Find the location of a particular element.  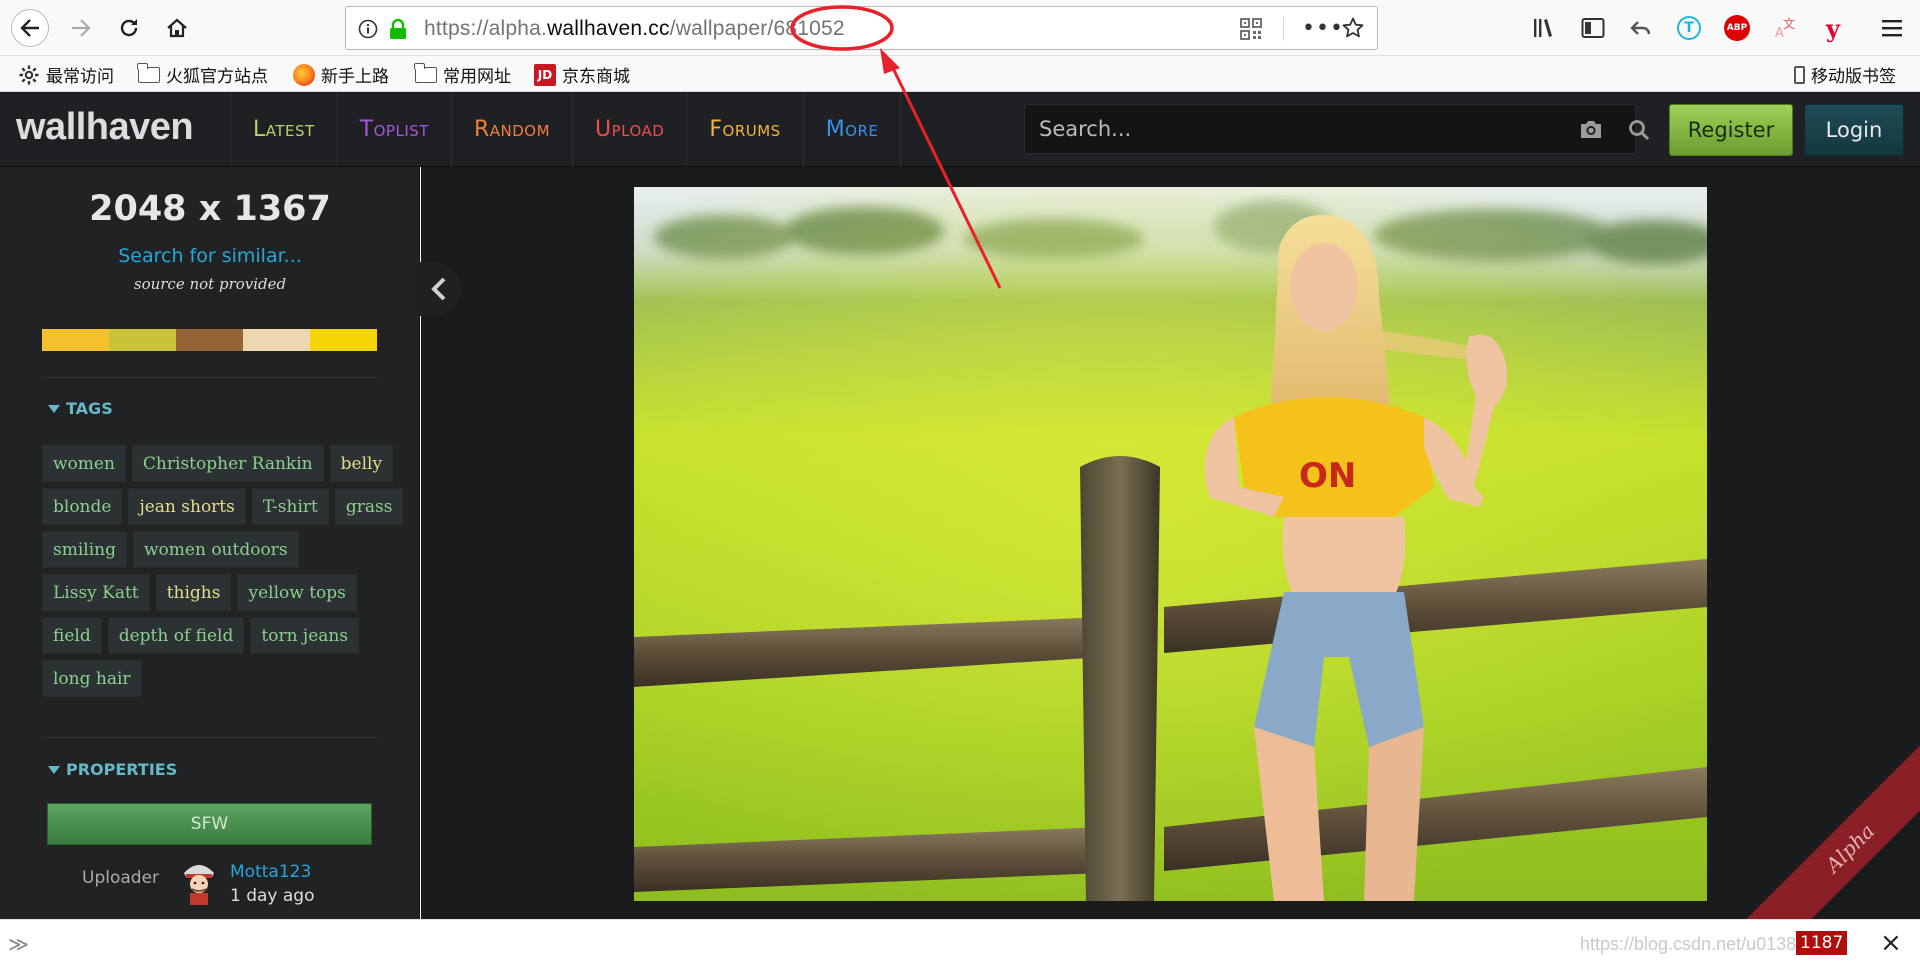

library-icon is located at coordinates (1544, 28).